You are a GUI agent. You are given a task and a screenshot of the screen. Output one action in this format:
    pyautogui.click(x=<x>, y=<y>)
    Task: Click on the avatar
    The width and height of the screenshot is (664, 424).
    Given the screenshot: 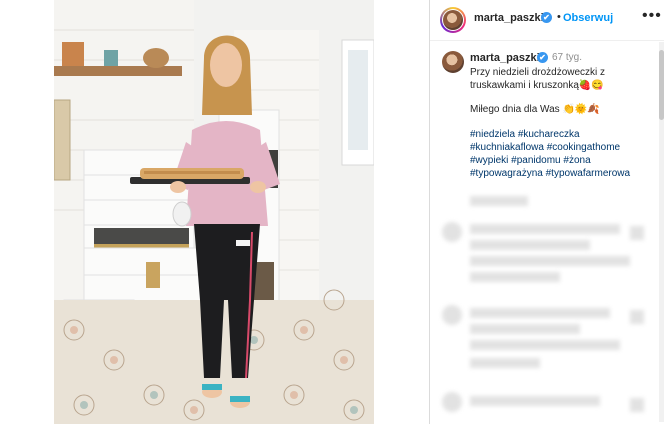 What is the action you would take?
    pyautogui.click(x=453, y=20)
    